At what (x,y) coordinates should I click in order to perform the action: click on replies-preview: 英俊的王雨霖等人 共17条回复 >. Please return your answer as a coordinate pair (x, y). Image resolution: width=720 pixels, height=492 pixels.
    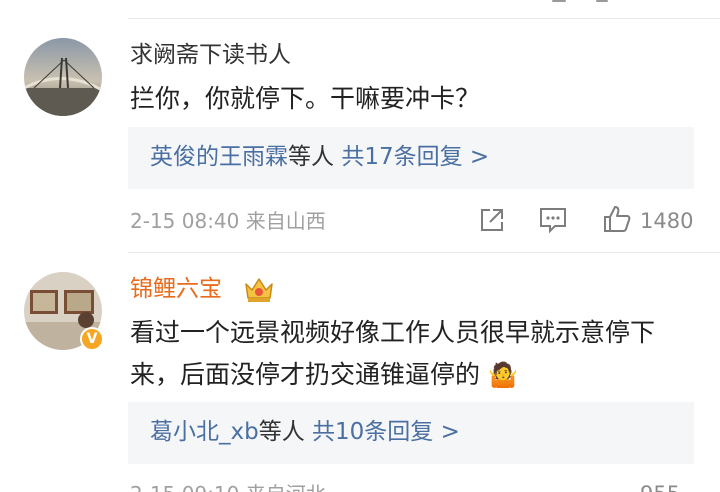
    Looking at the image, I should click on (411, 158).